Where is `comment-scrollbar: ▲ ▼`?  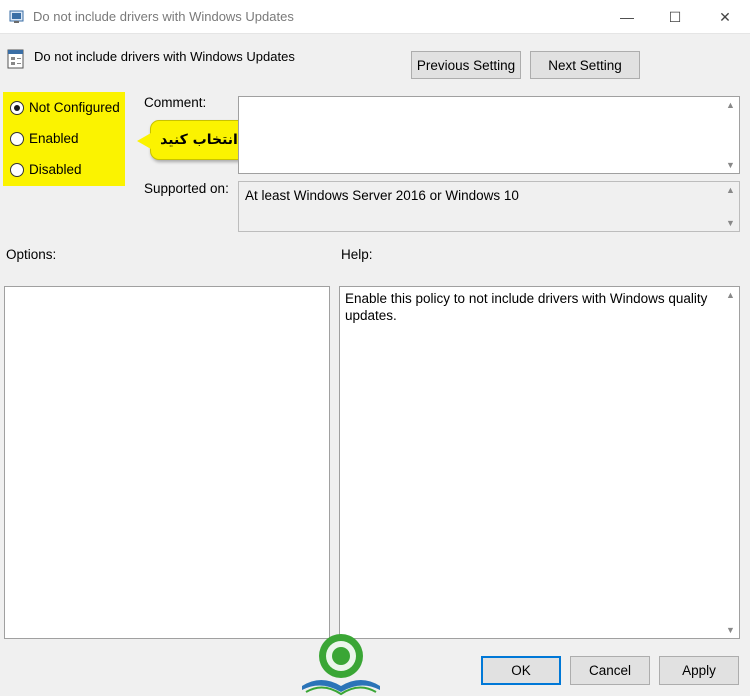
comment-scrollbar: ▲ ▼ is located at coordinates (730, 135).